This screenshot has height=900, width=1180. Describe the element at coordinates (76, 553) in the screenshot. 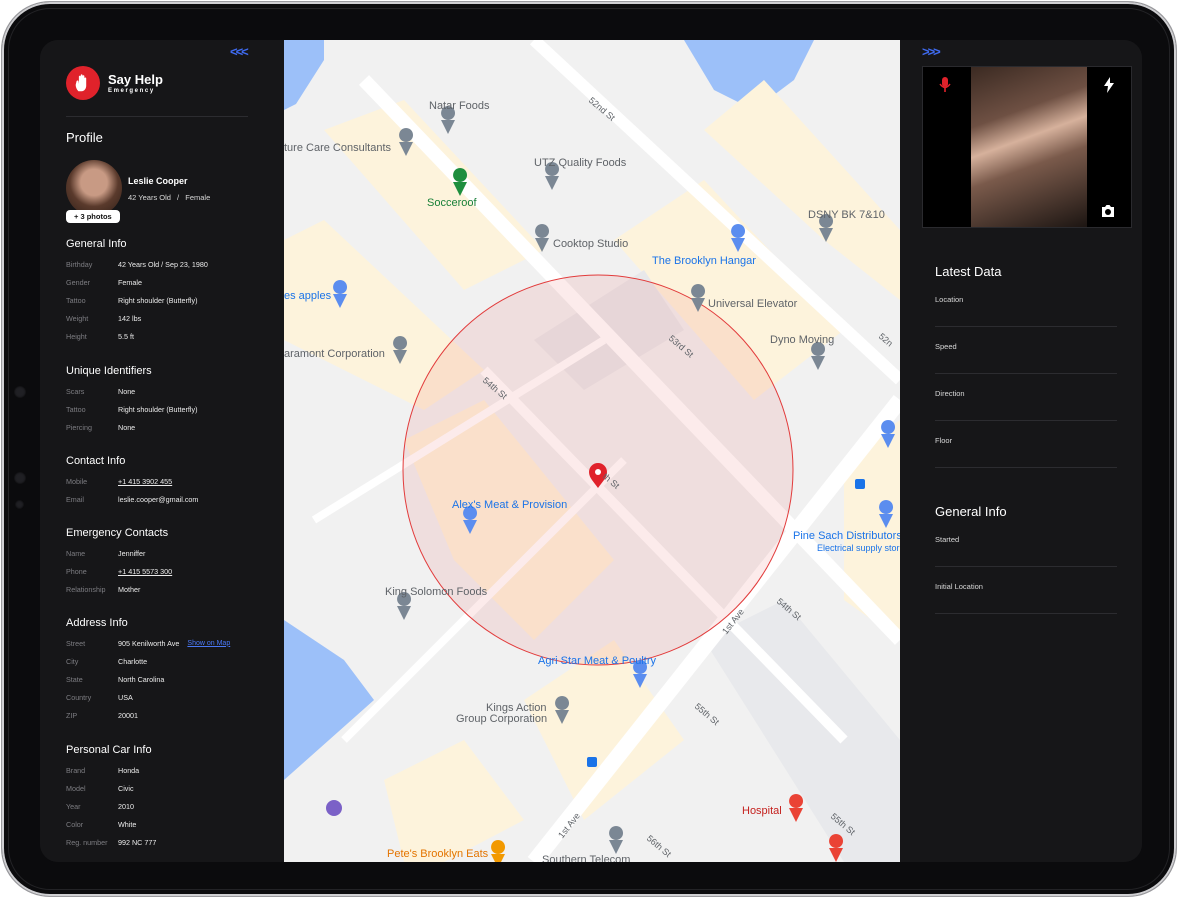

I see `info-key: Name` at that location.